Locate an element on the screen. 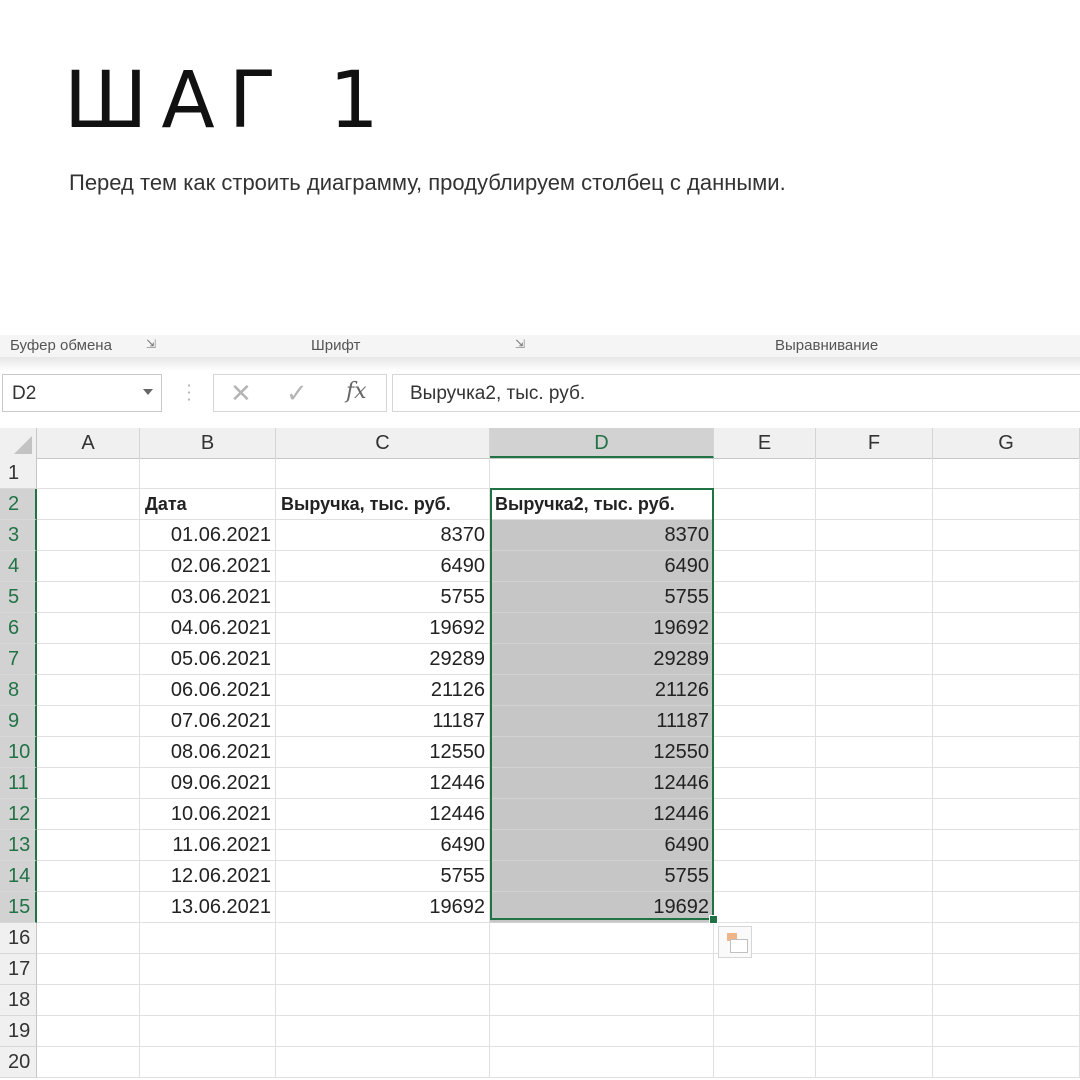 This screenshot has width=1080, height=1080. cell-c2: Выручка, тыс. руб. is located at coordinates (383, 504).